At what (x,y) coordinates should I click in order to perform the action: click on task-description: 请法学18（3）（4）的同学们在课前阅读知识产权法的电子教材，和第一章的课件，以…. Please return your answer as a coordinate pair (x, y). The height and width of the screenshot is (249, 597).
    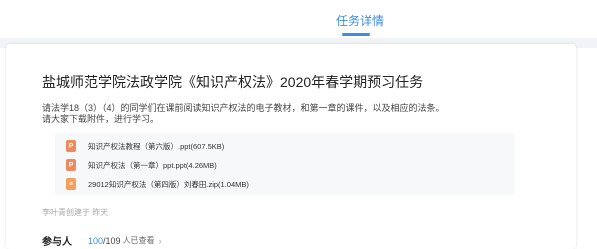
    Looking at the image, I should click on (243, 114).